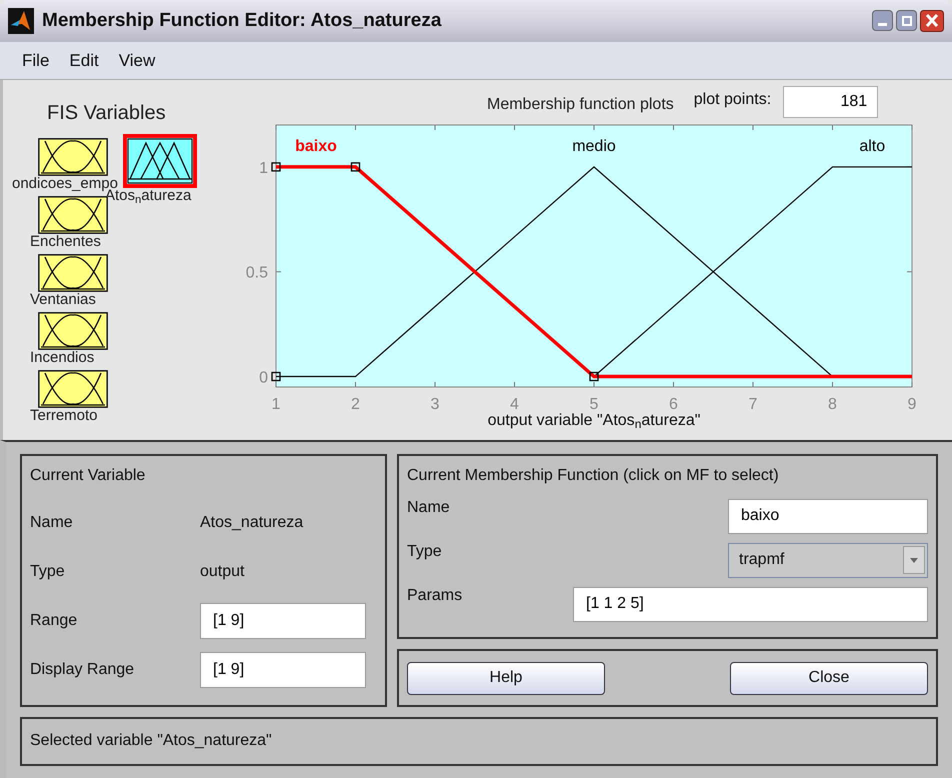 The width and height of the screenshot is (952, 778). I want to click on dropdown-arrow-icon, so click(914, 560).